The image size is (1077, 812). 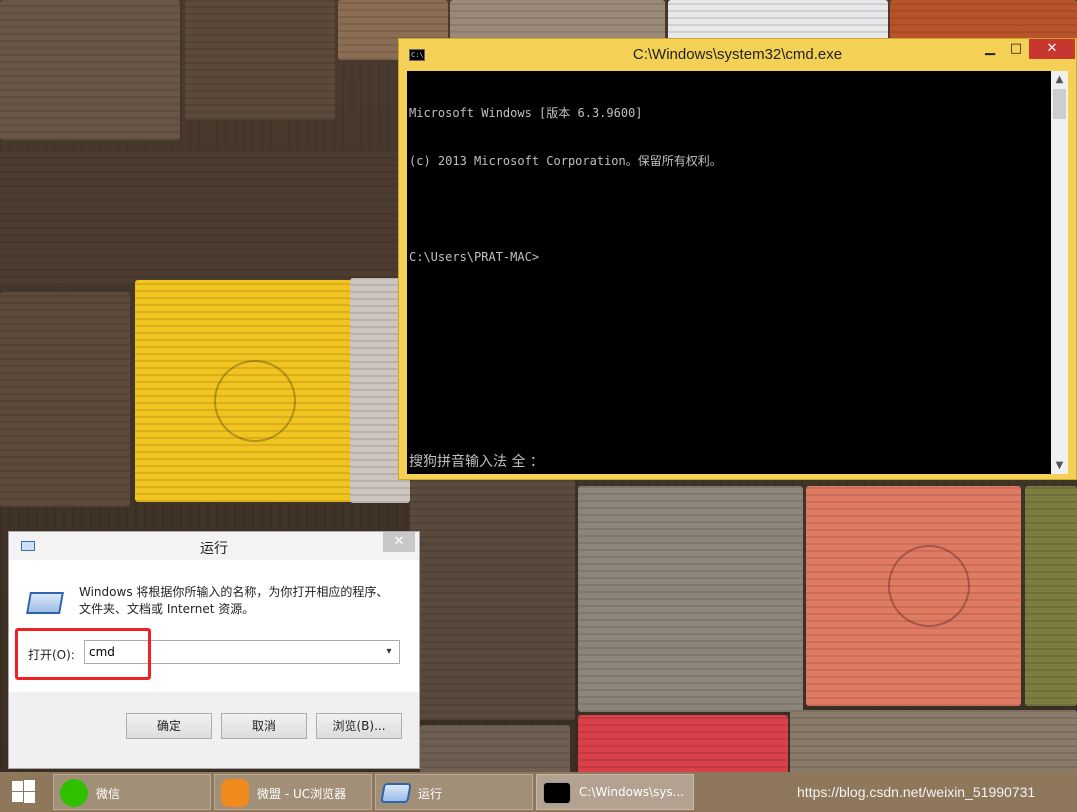 I want to click on console-line: (c) 2013 Microsoft Corporation。保留所有权利。, so click(x=565, y=161).